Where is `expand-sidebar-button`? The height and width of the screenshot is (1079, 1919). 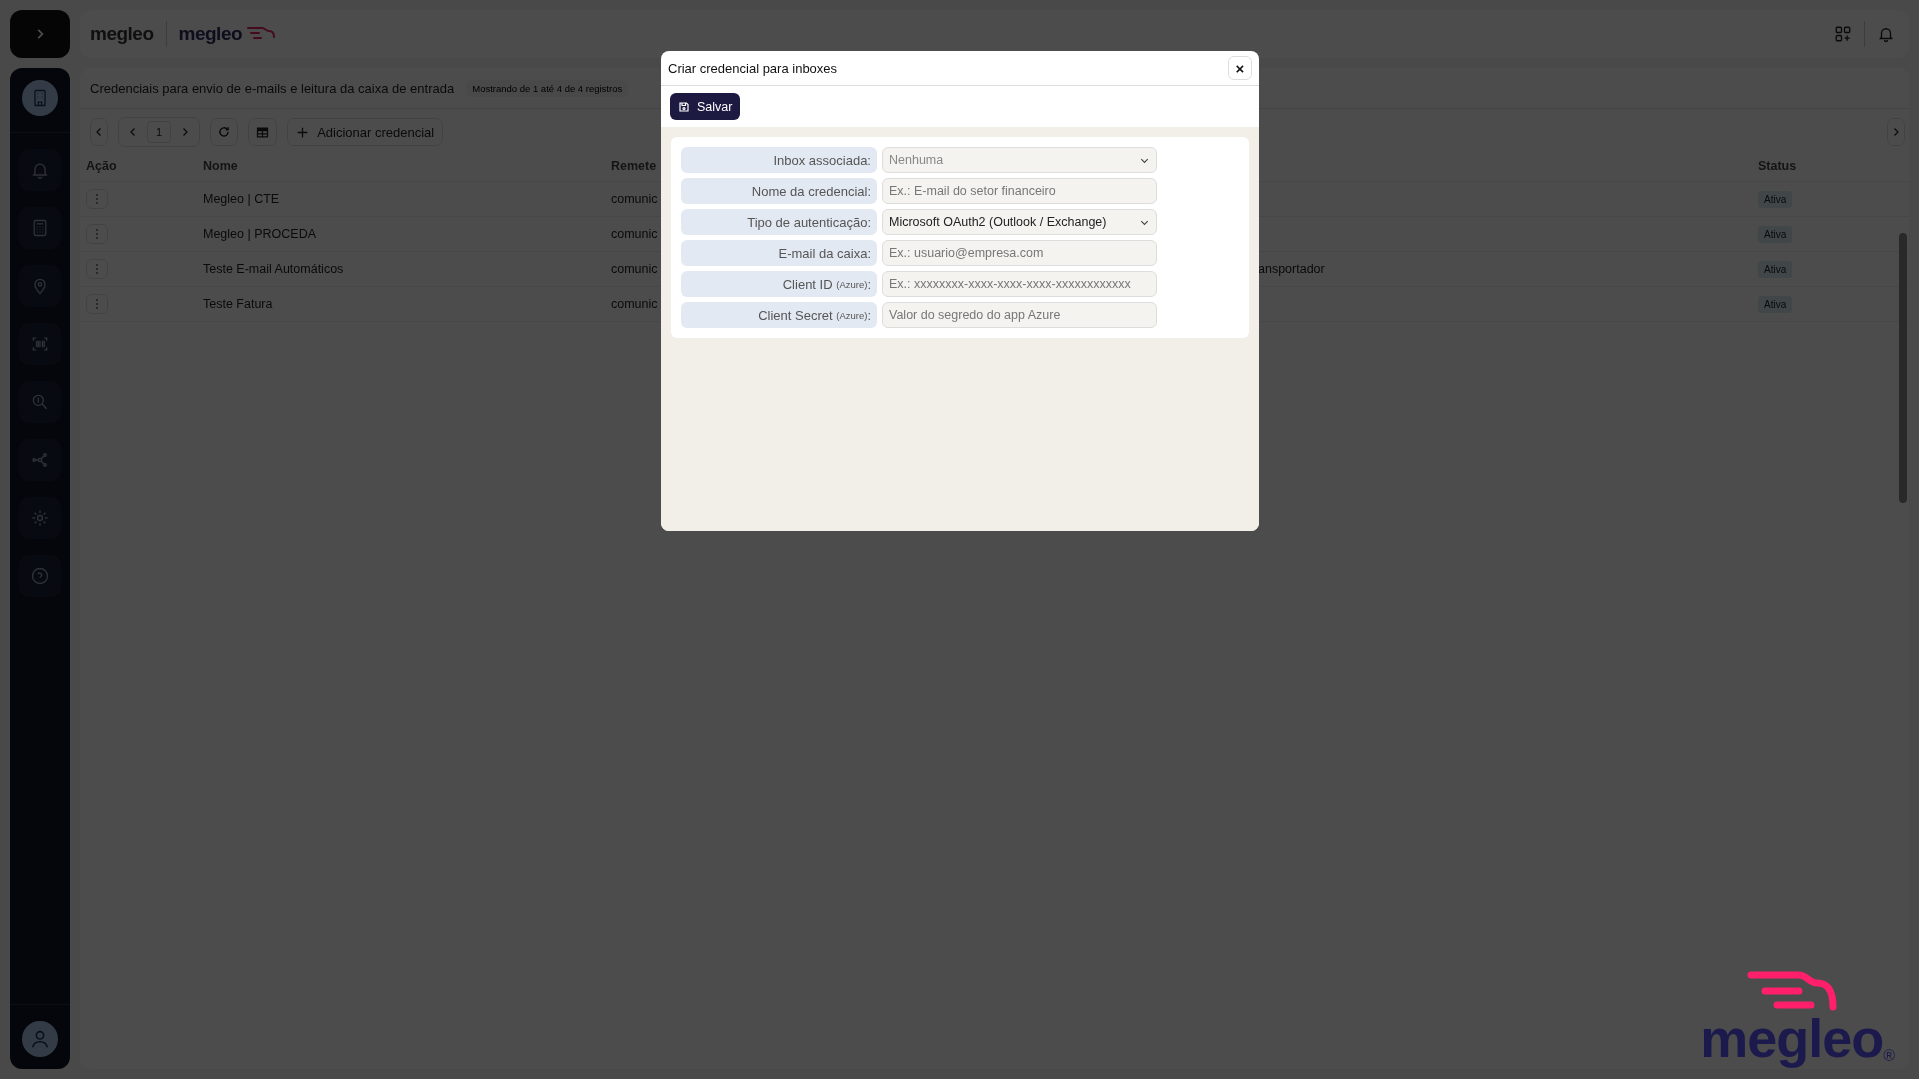 expand-sidebar-button is located at coordinates (40, 34).